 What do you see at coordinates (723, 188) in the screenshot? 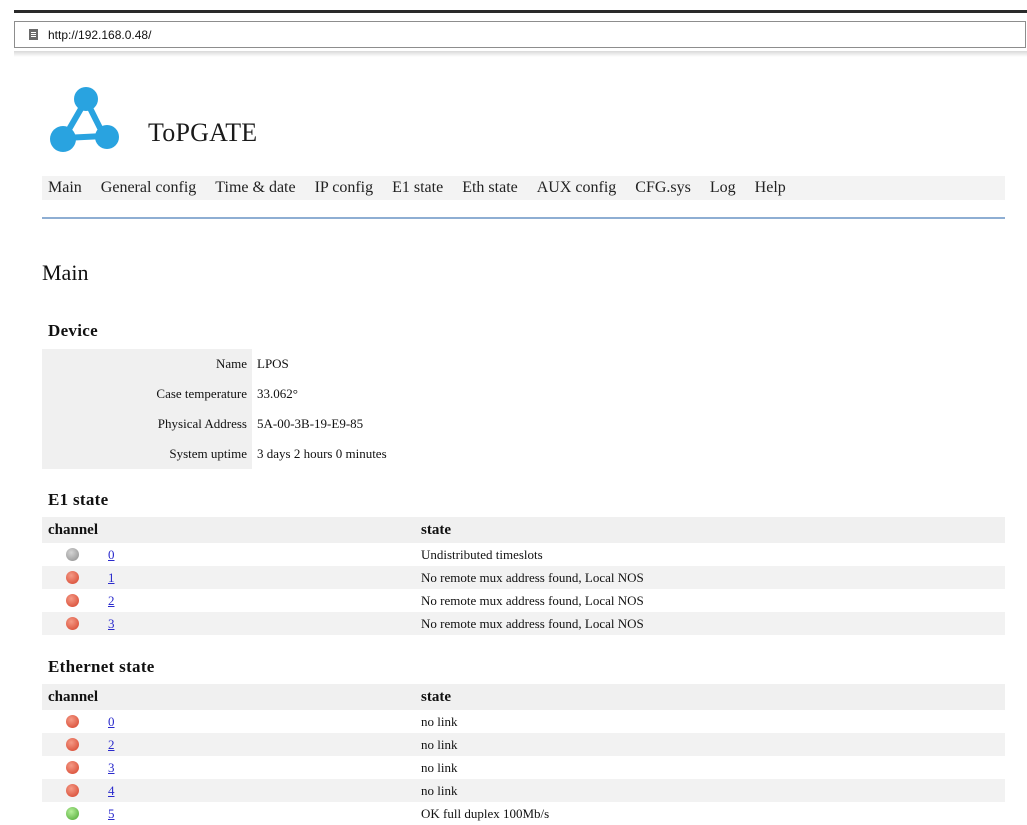
I see `nav-log: Log` at bounding box center [723, 188].